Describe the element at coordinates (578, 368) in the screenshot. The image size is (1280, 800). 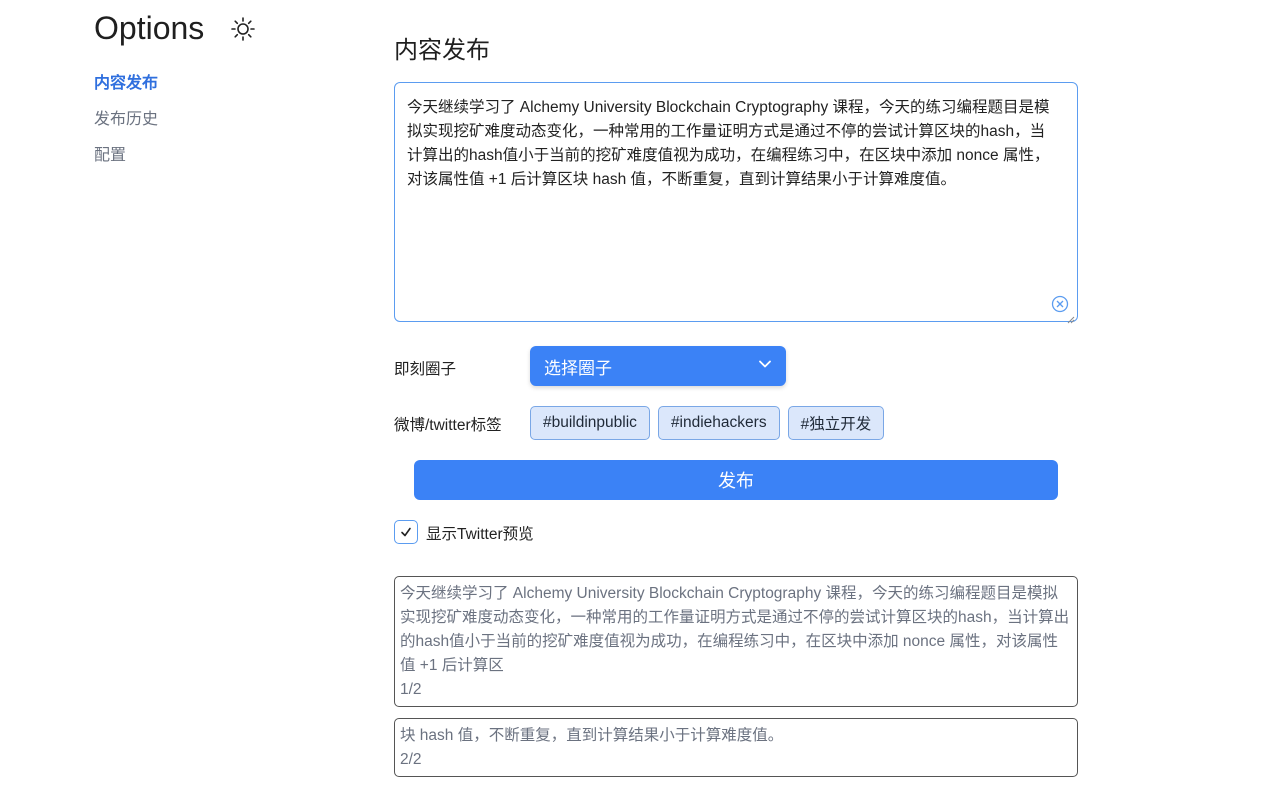
I see `circle-select-value: 选择圈子` at that location.